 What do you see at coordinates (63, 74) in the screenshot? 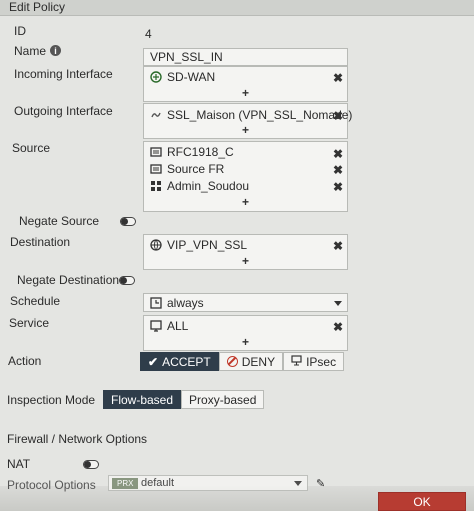
I see `incoming-interface-label: Incoming Interface` at bounding box center [63, 74].